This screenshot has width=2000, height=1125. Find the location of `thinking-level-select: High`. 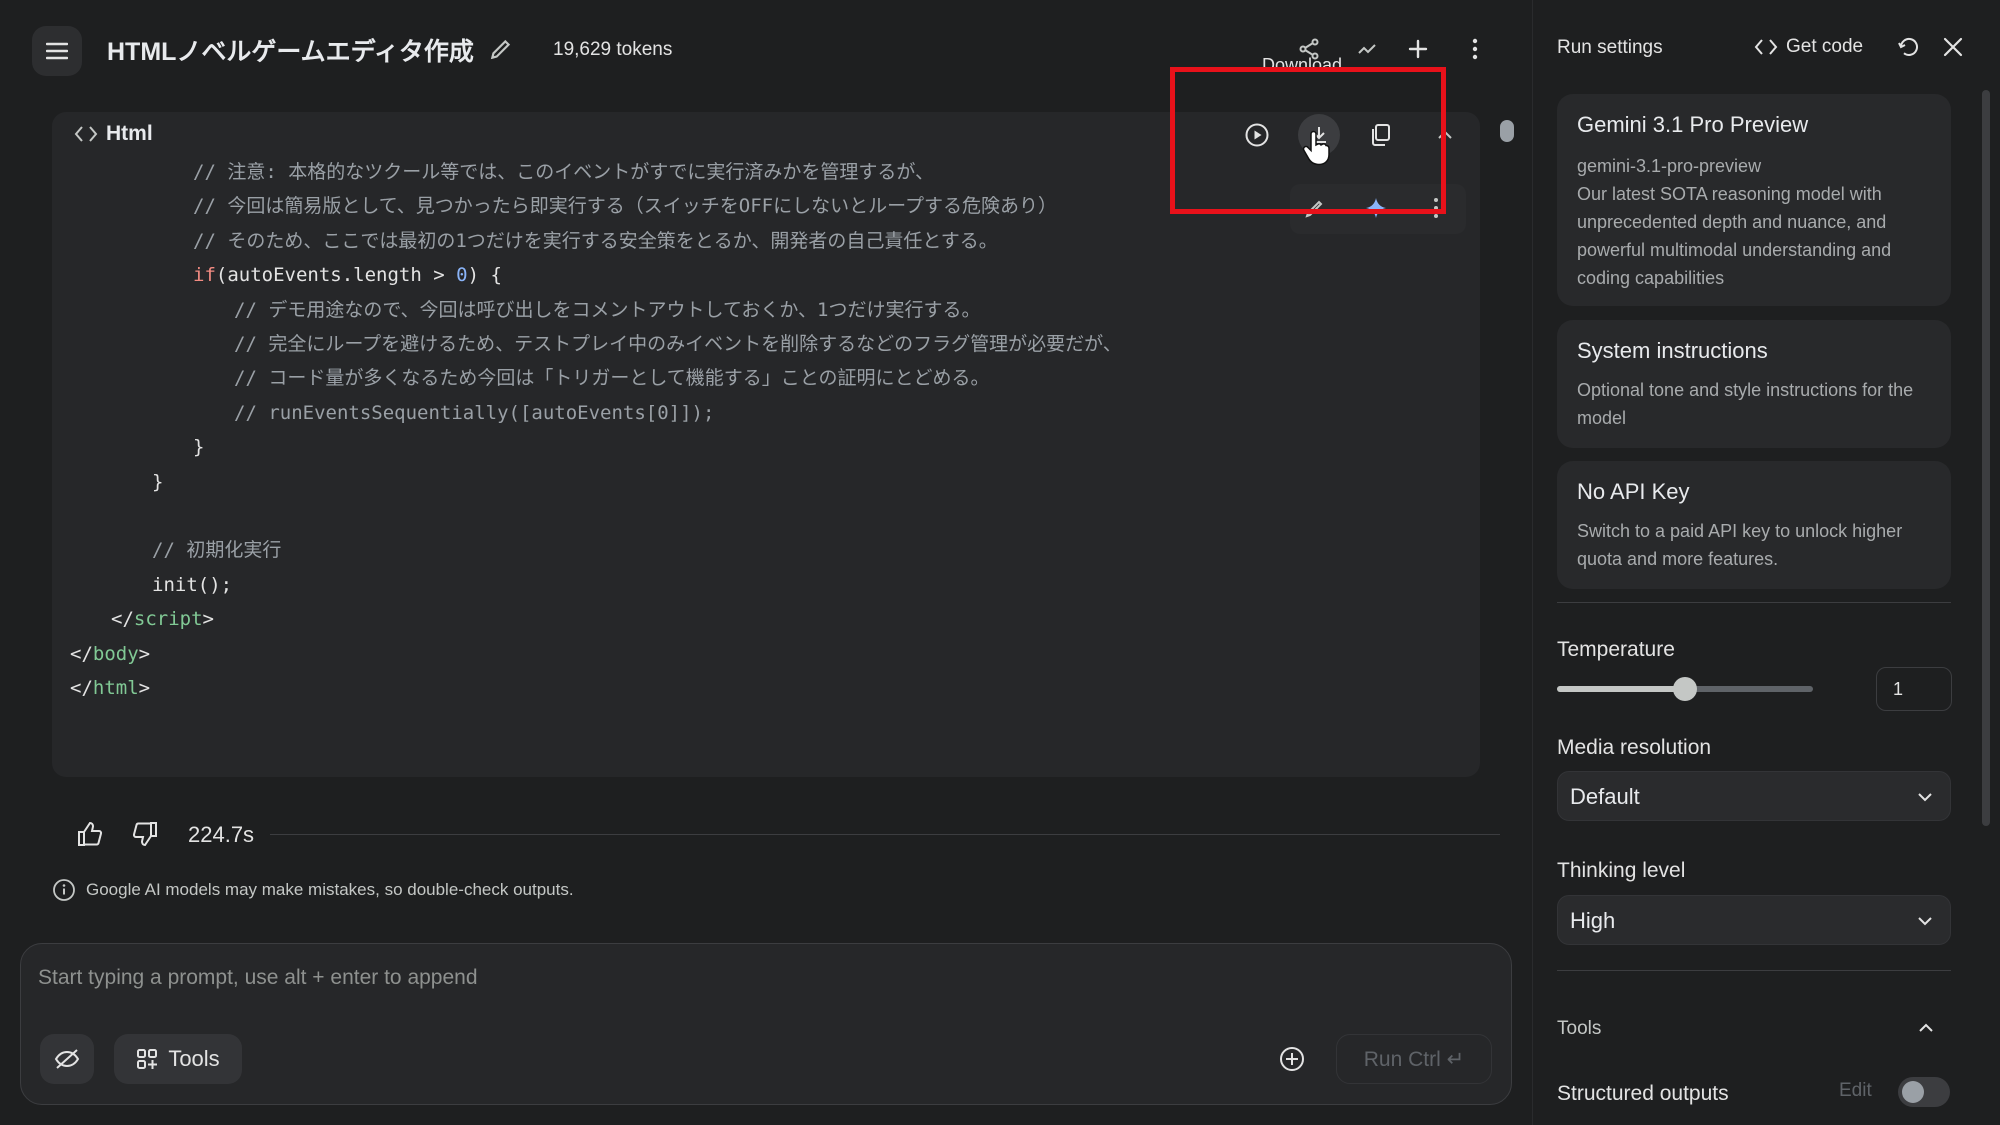

thinking-level-select: High is located at coordinates (1754, 920).